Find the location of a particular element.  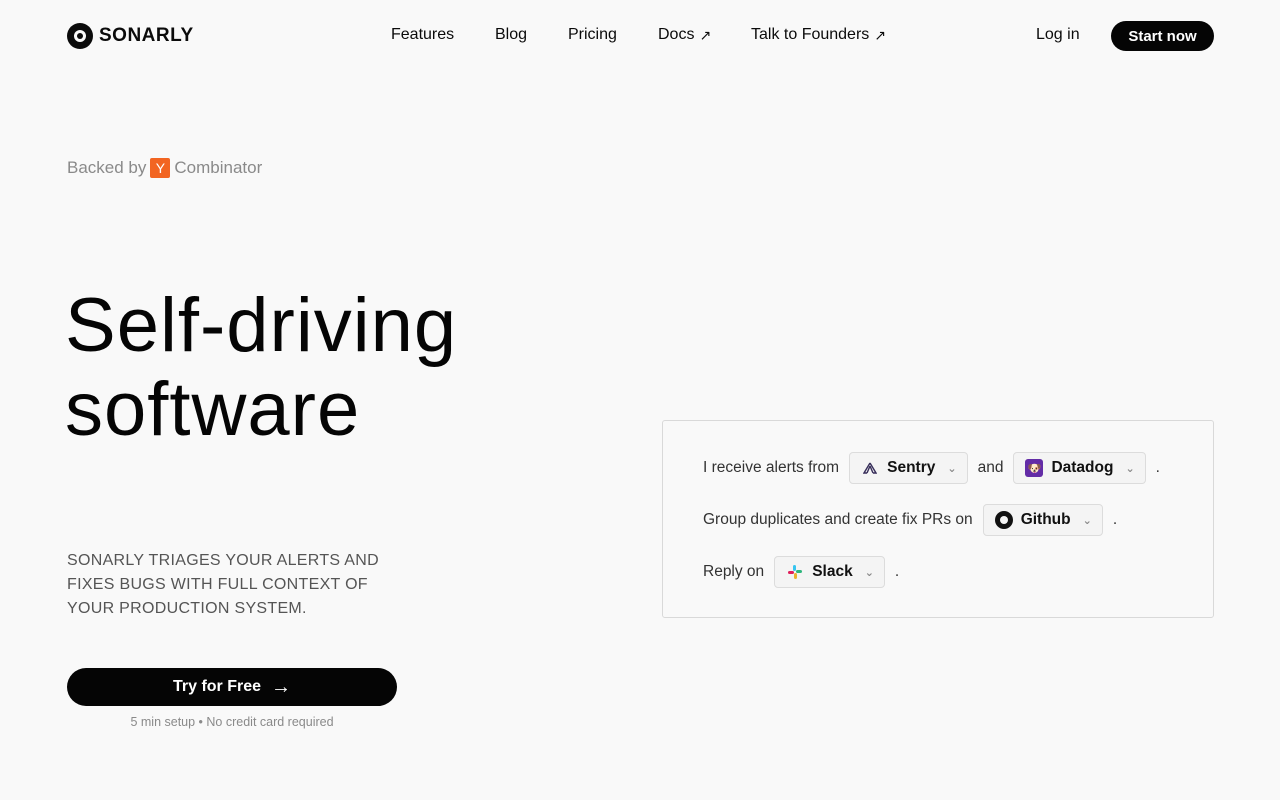

brand-name: SONARLY is located at coordinates (146, 35).